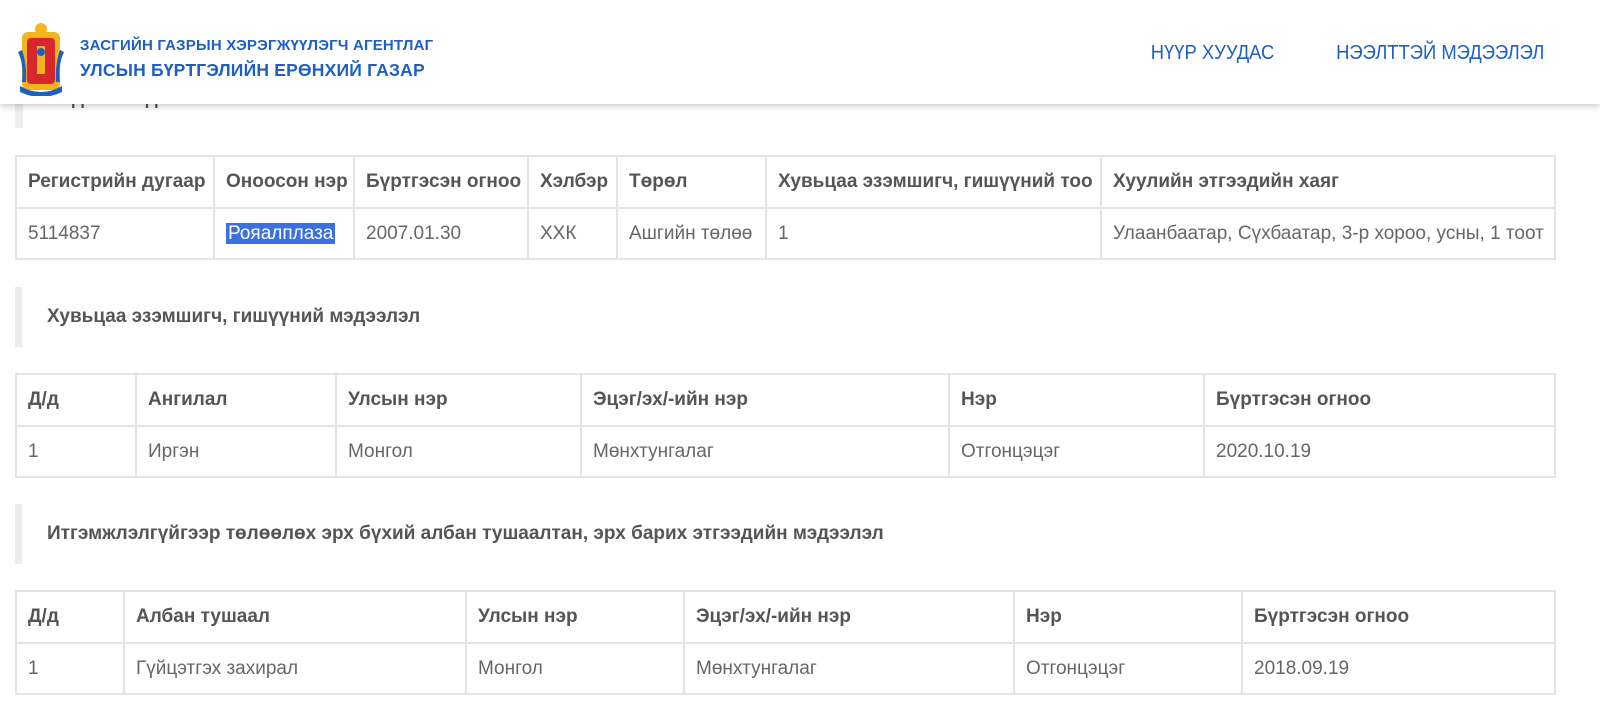 This screenshot has width=1600, height=724. Describe the element at coordinates (933, 182) in the screenshot. I see `col-header-shareholder-count: Хувьцаа эзэмшигч, гишүүний тоо` at that location.